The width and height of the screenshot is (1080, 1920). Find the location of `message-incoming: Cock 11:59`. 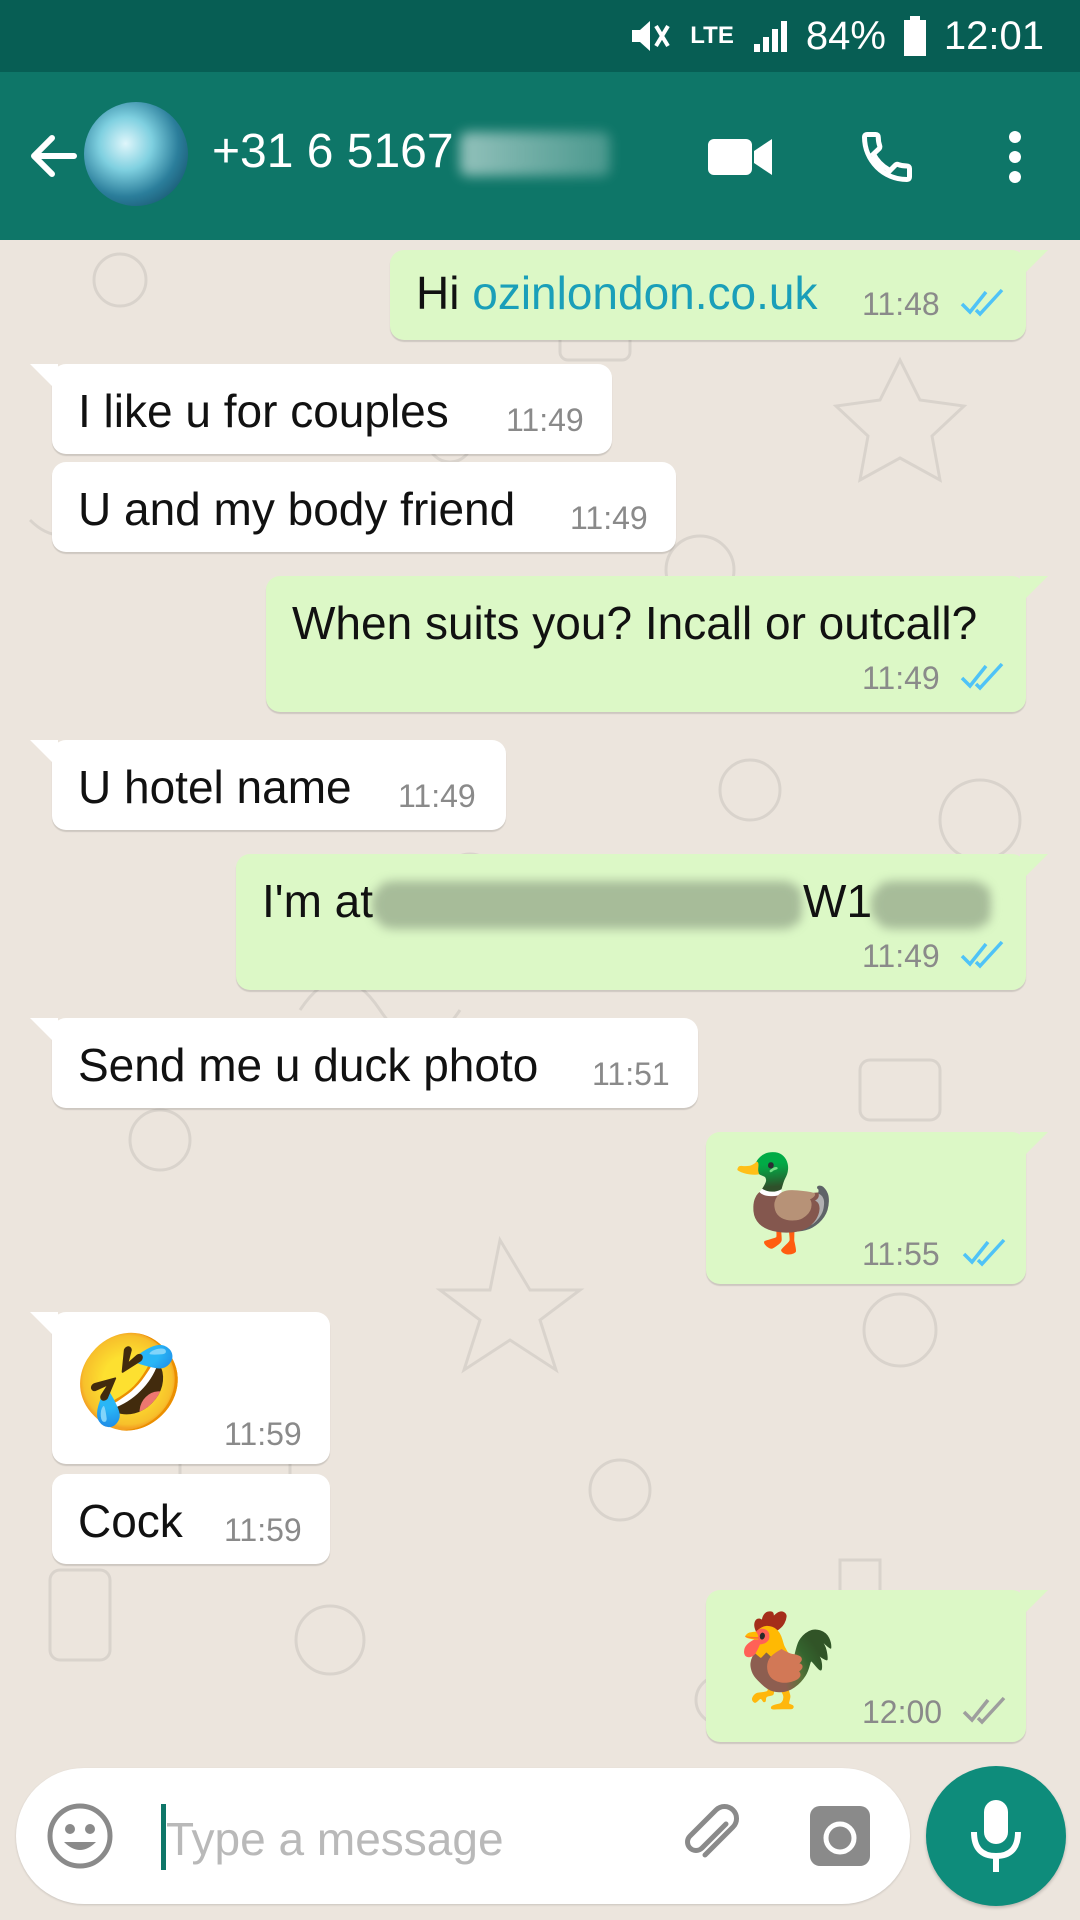

message-incoming: Cock 11:59 is located at coordinates (191, 1519).